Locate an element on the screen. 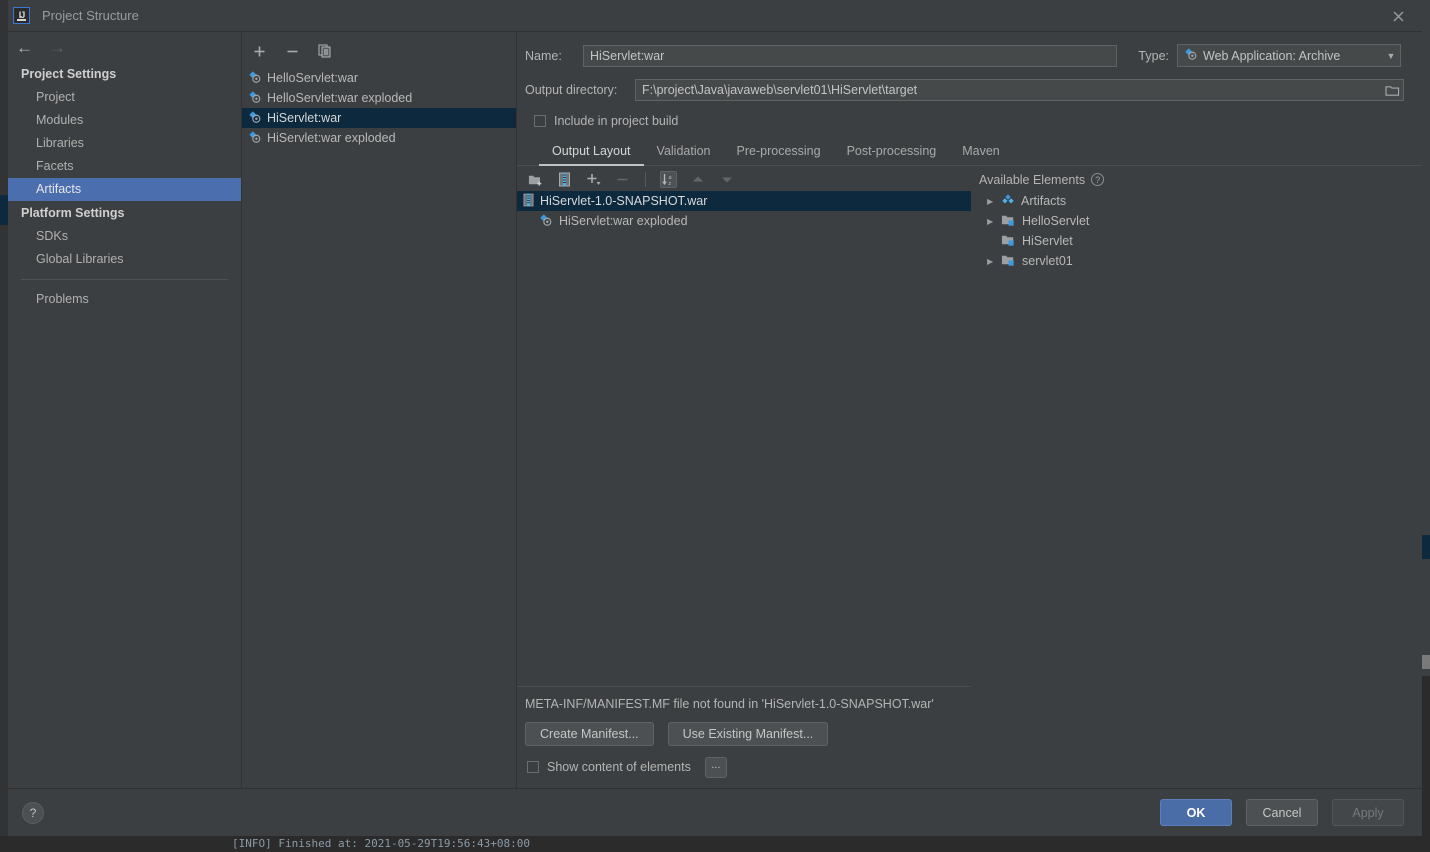 The height and width of the screenshot is (852, 1430). artifact-type-value: Web Application: Archive is located at coordinates (1272, 55).